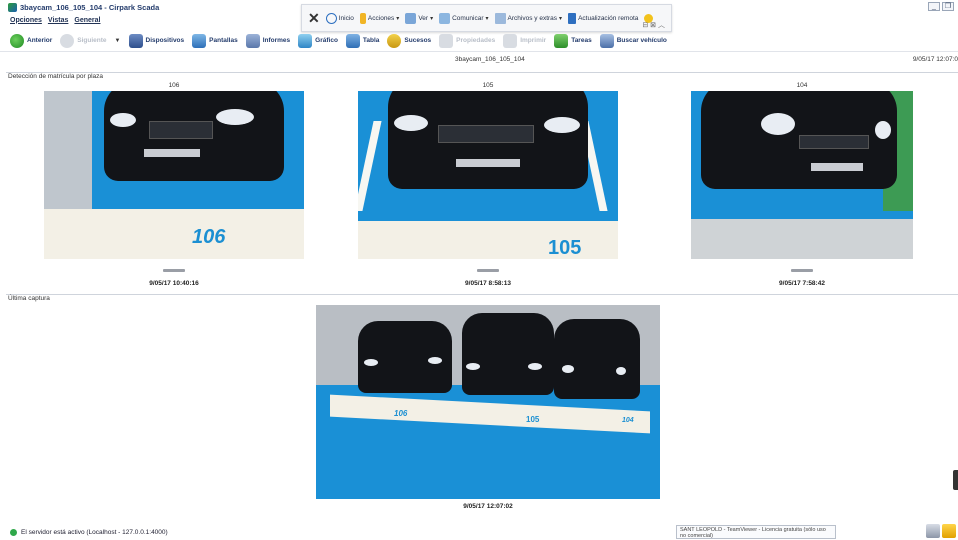 This screenshot has width=958, height=540. Describe the element at coordinates (362, 18) in the screenshot. I see `actions-icon` at that location.